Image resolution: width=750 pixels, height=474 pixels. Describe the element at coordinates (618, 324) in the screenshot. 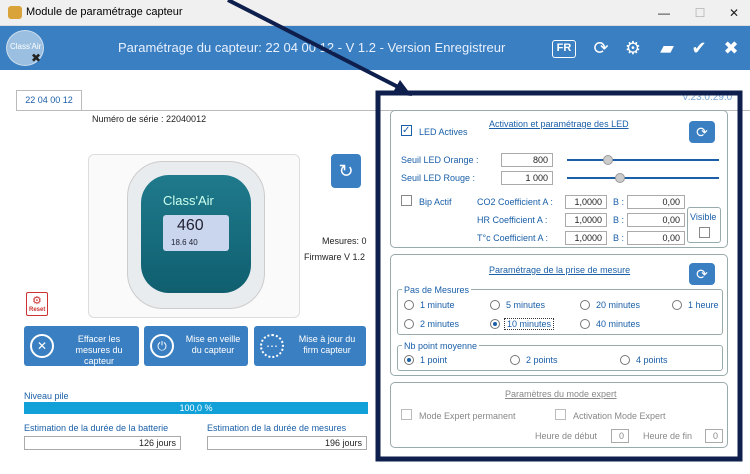

I see `step-40min-label: 40 minutes` at that location.